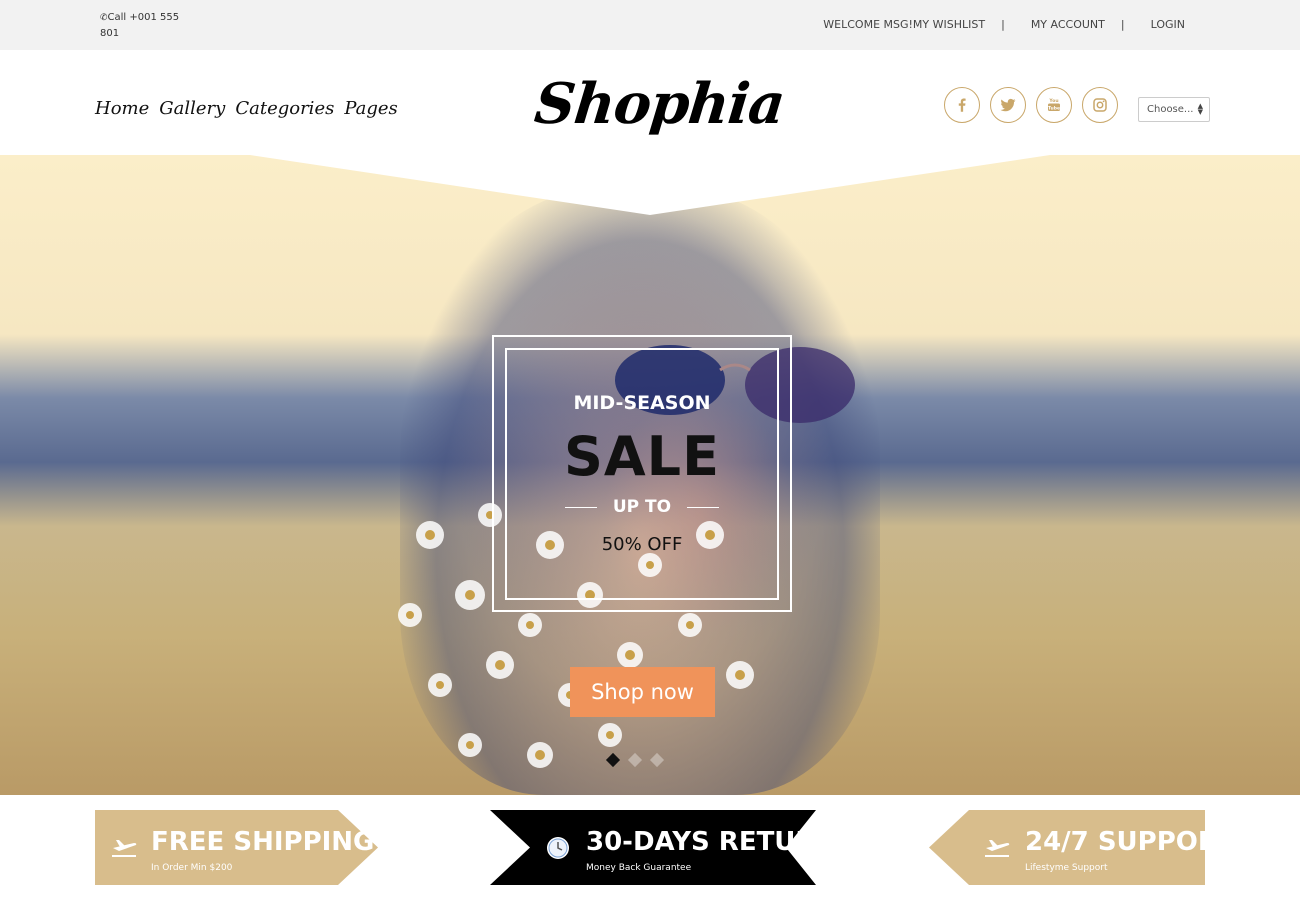 The image size is (1300, 900). I want to click on nav-gallery: Gallery, so click(192, 108).